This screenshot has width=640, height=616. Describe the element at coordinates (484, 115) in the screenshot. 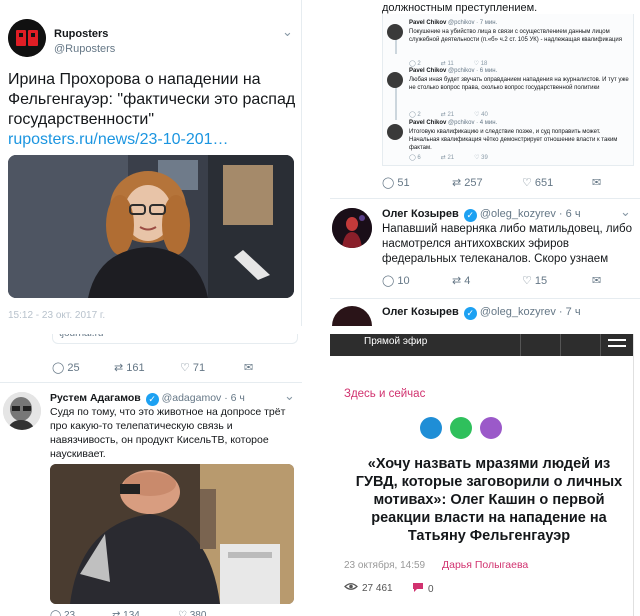

I see `like-count: 40` at that location.